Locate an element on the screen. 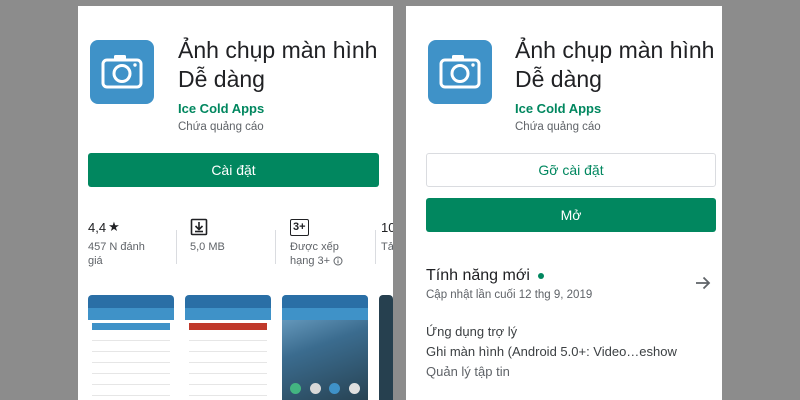 Image resolution: width=800 pixels, height=400 pixels. info-icon is located at coordinates (338, 261).